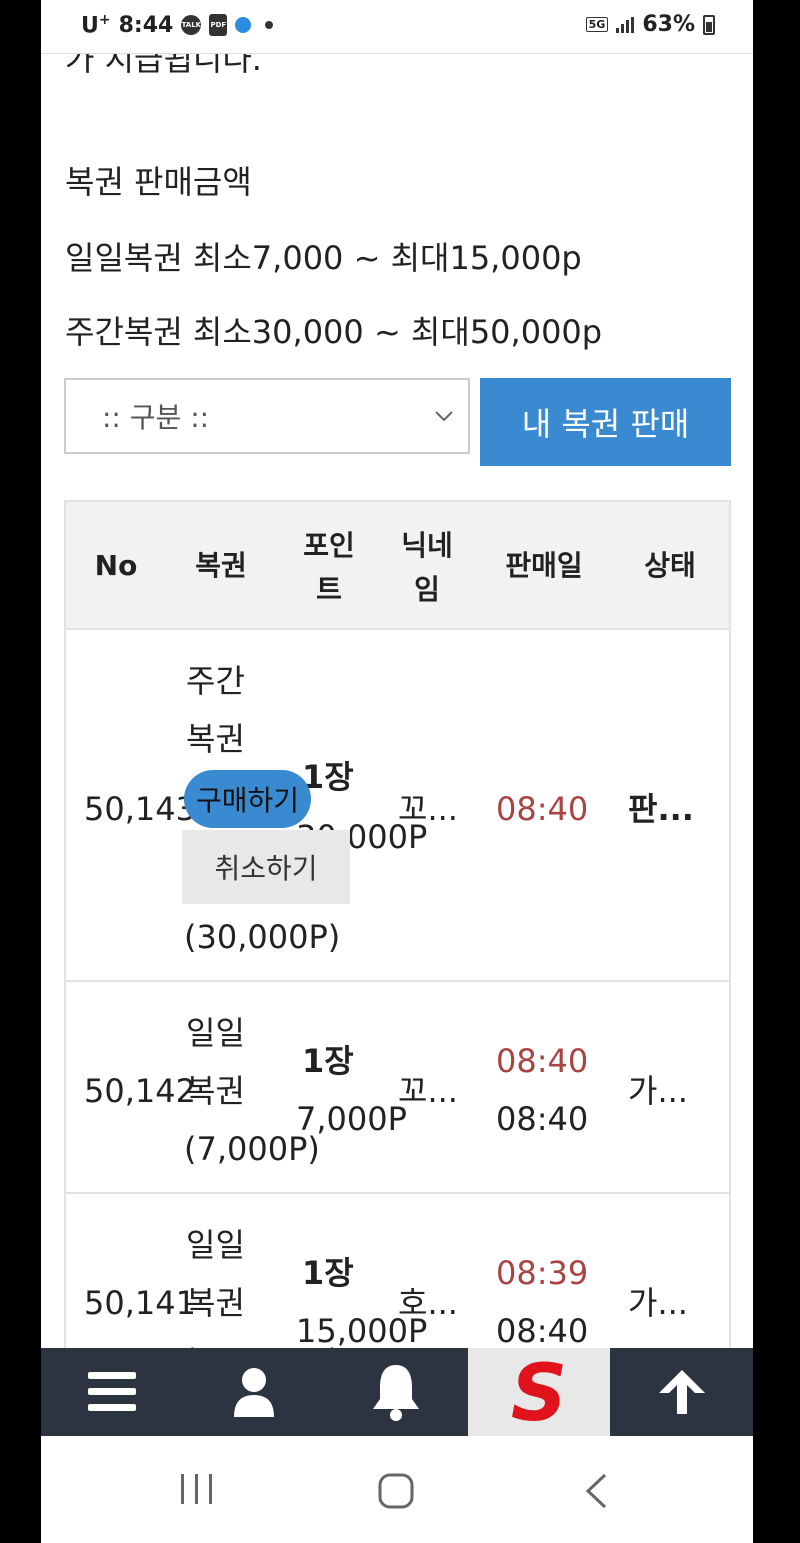 Image resolution: width=800 pixels, height=1543 pixels. Describe the element at coordinates (96, 25) in the screenshot. I see `carrier-label: U+` at that location.